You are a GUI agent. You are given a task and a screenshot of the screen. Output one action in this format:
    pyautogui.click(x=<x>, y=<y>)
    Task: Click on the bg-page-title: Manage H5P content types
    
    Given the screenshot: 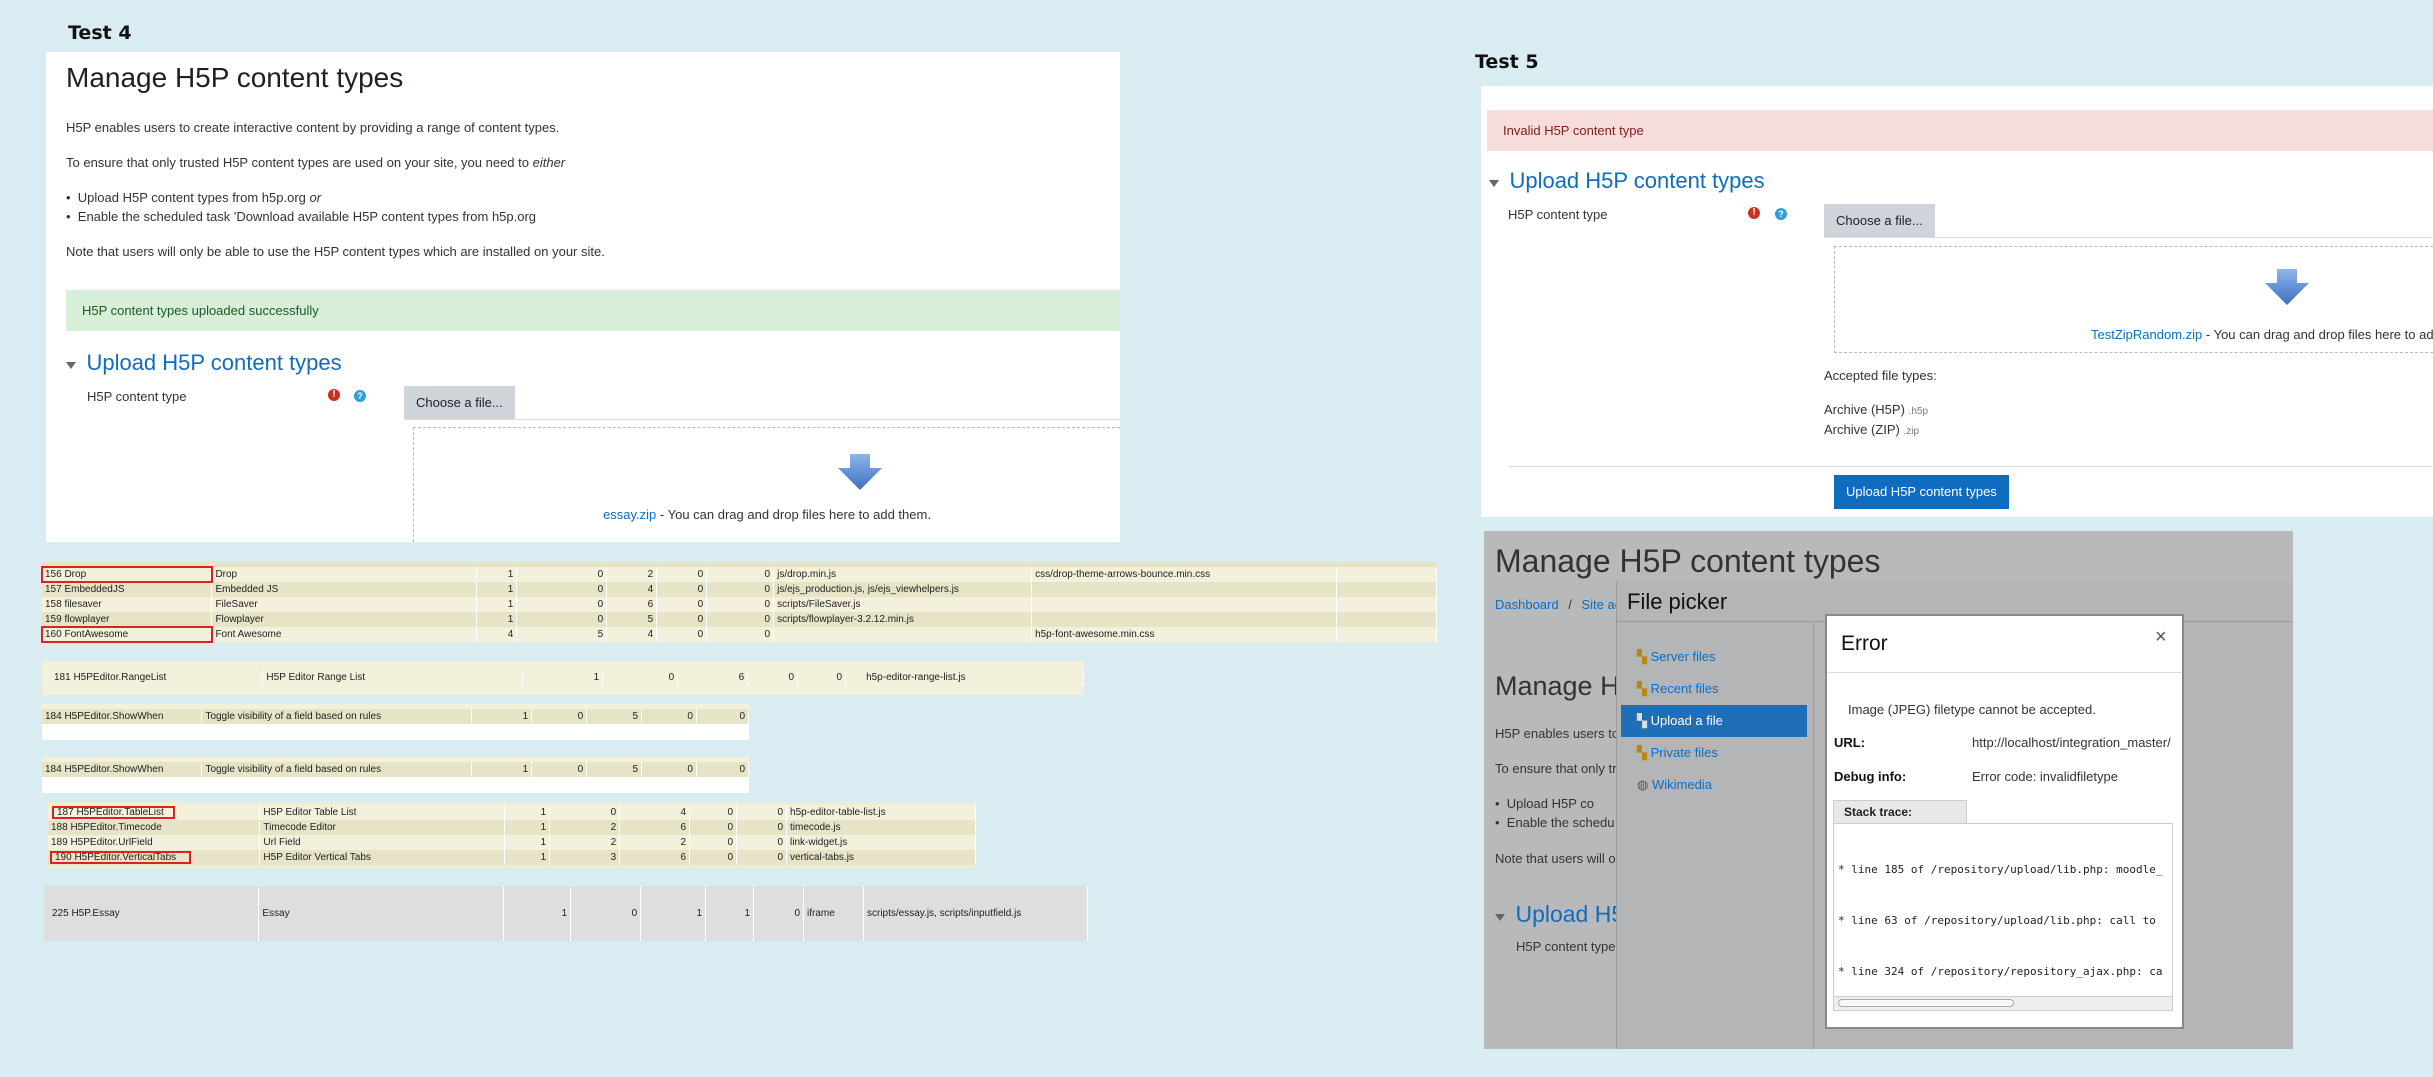 What is the action you would take?
    pyautogui.click(x=1688, y=561)
    